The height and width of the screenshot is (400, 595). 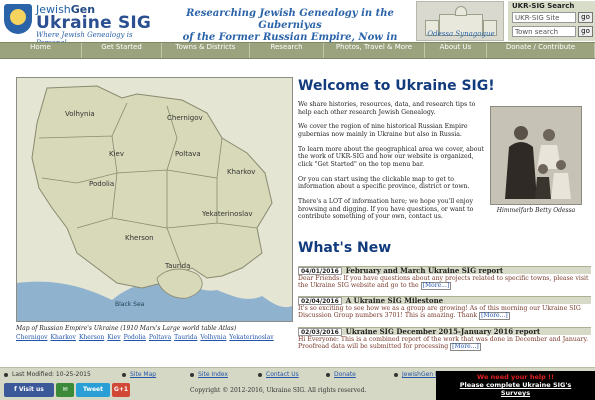 I want to click on map-link-kiev: Kiev, so click(x=113, y=337).